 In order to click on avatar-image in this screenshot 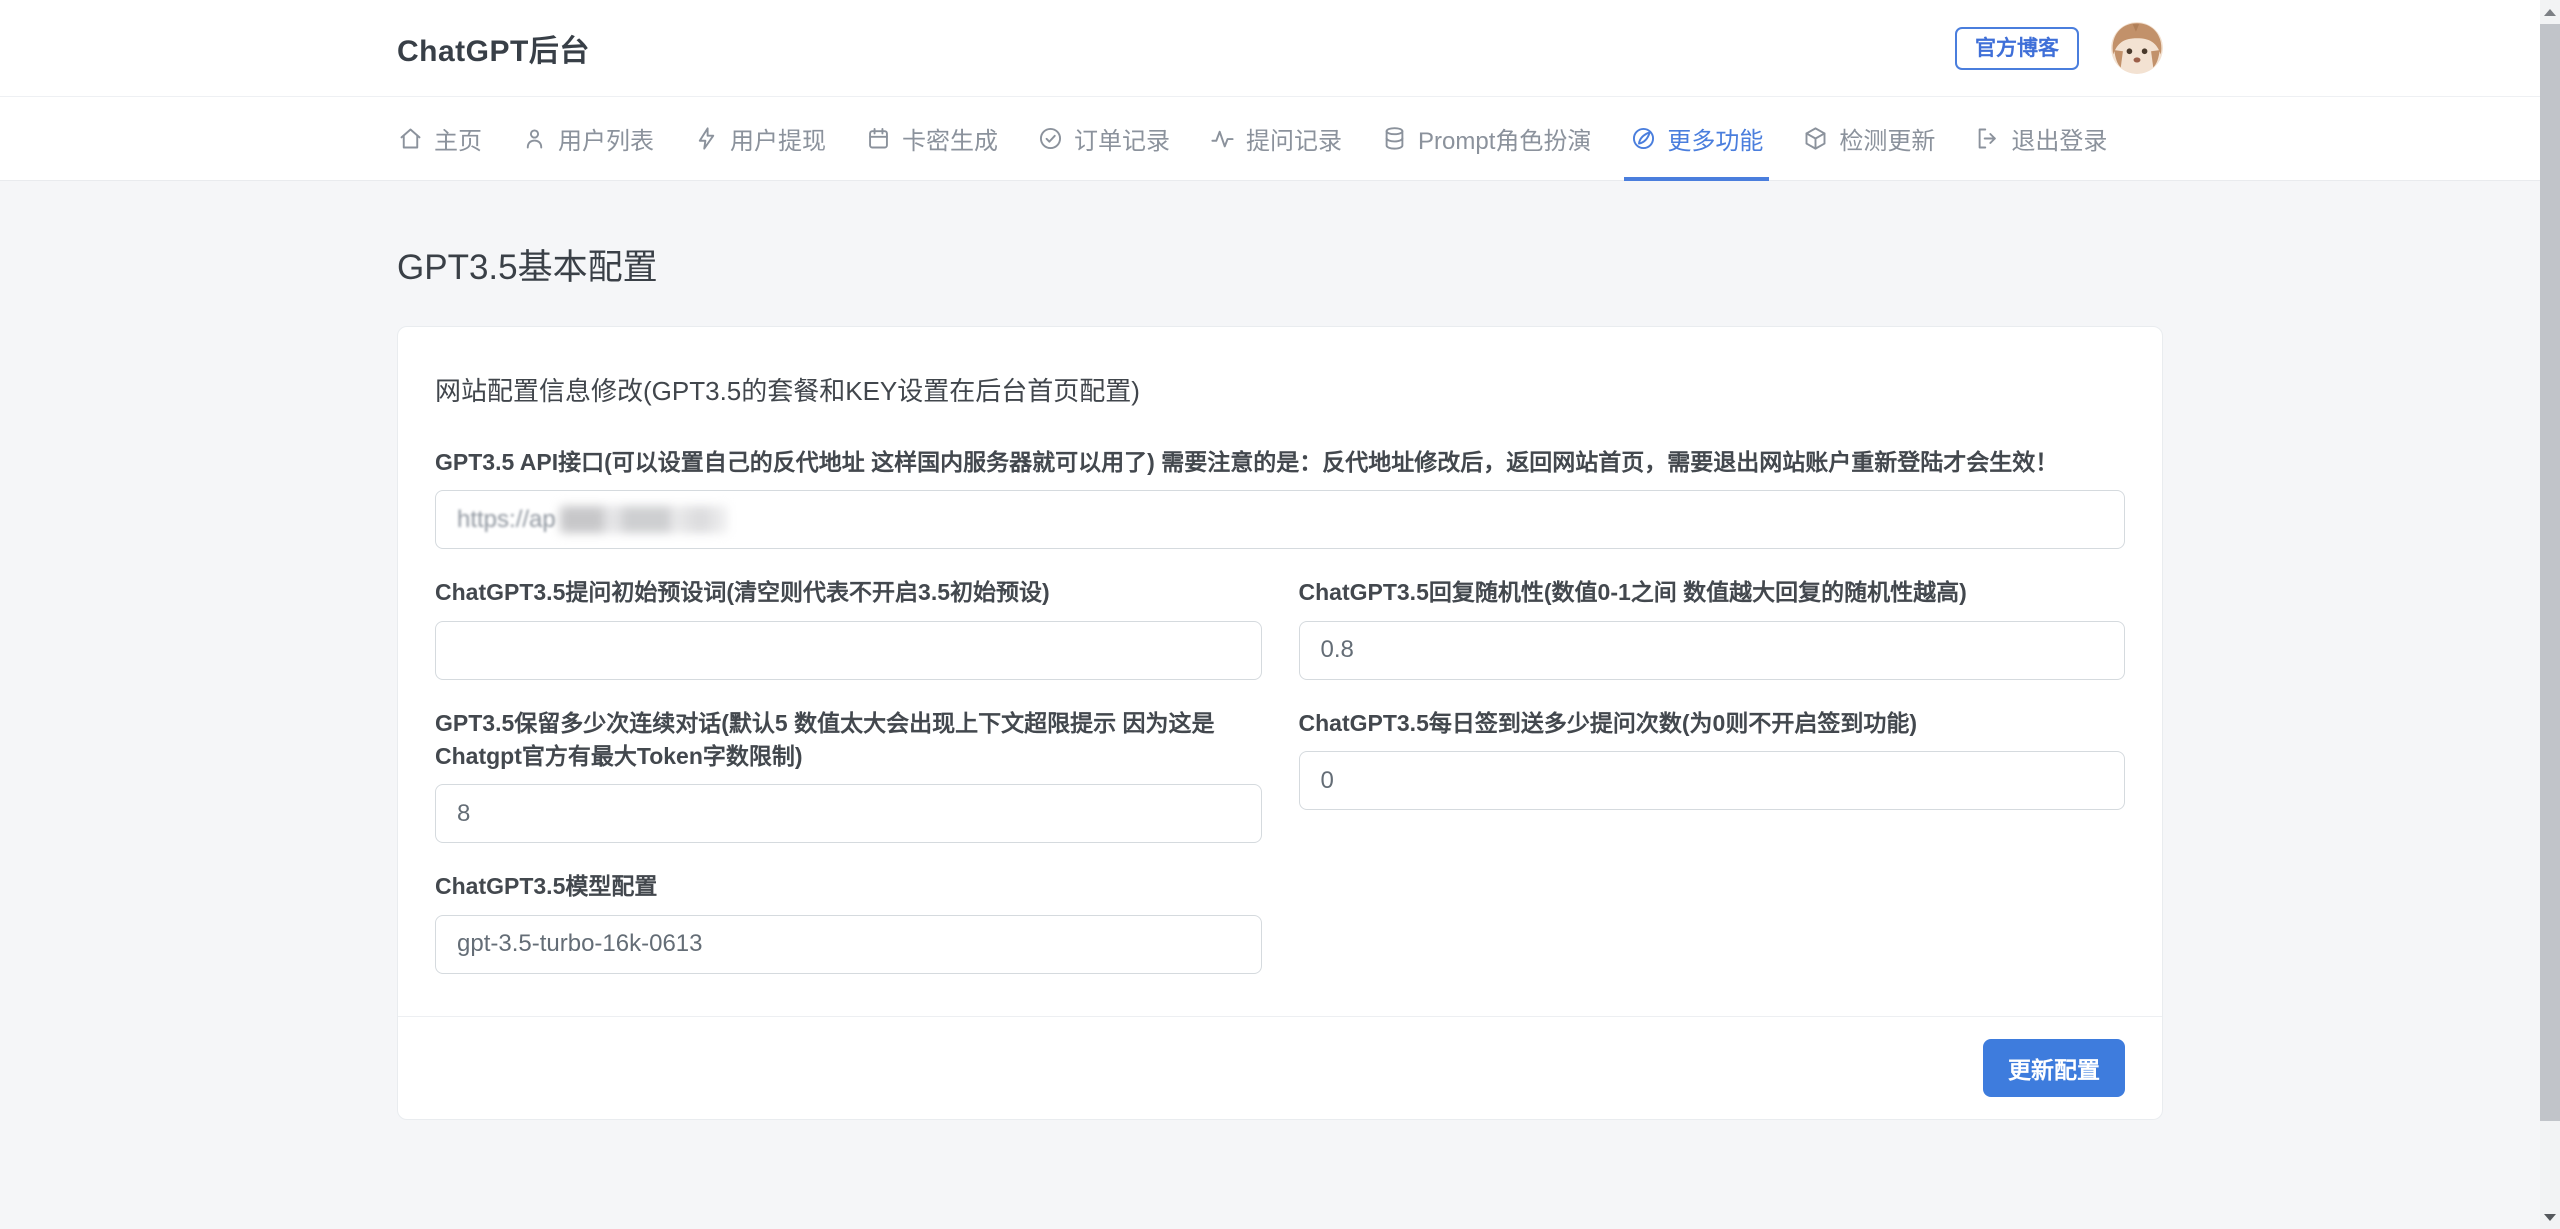, I will do `click(2137, 48)`.